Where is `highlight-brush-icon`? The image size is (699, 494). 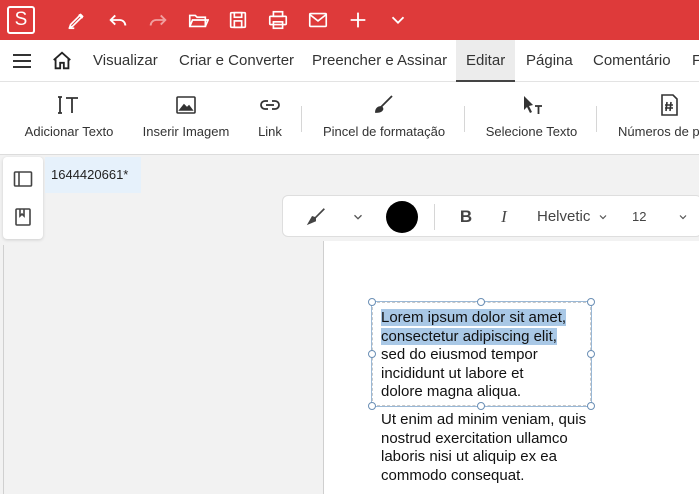
highlight-brush-icon is located at coordinates (317, 217).